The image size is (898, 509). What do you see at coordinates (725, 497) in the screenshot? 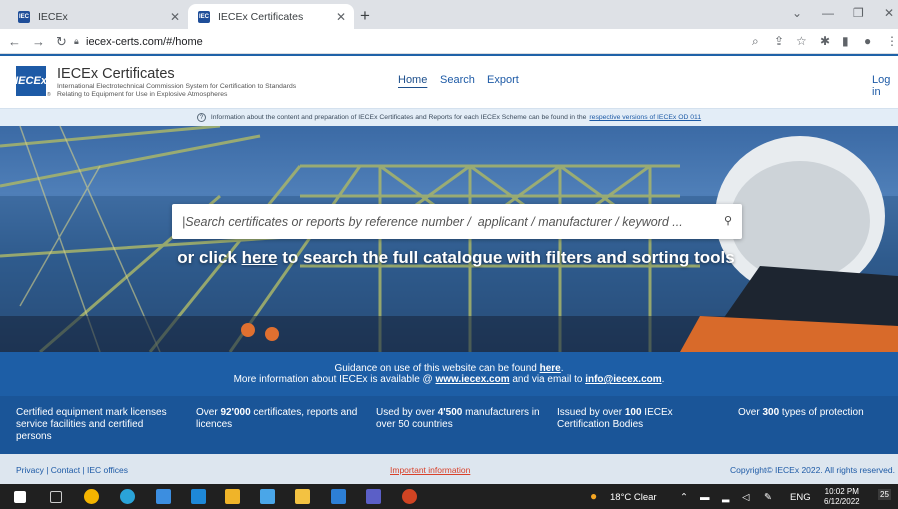
I see `signal-icon: ▂` at bounding box center [725, 497].